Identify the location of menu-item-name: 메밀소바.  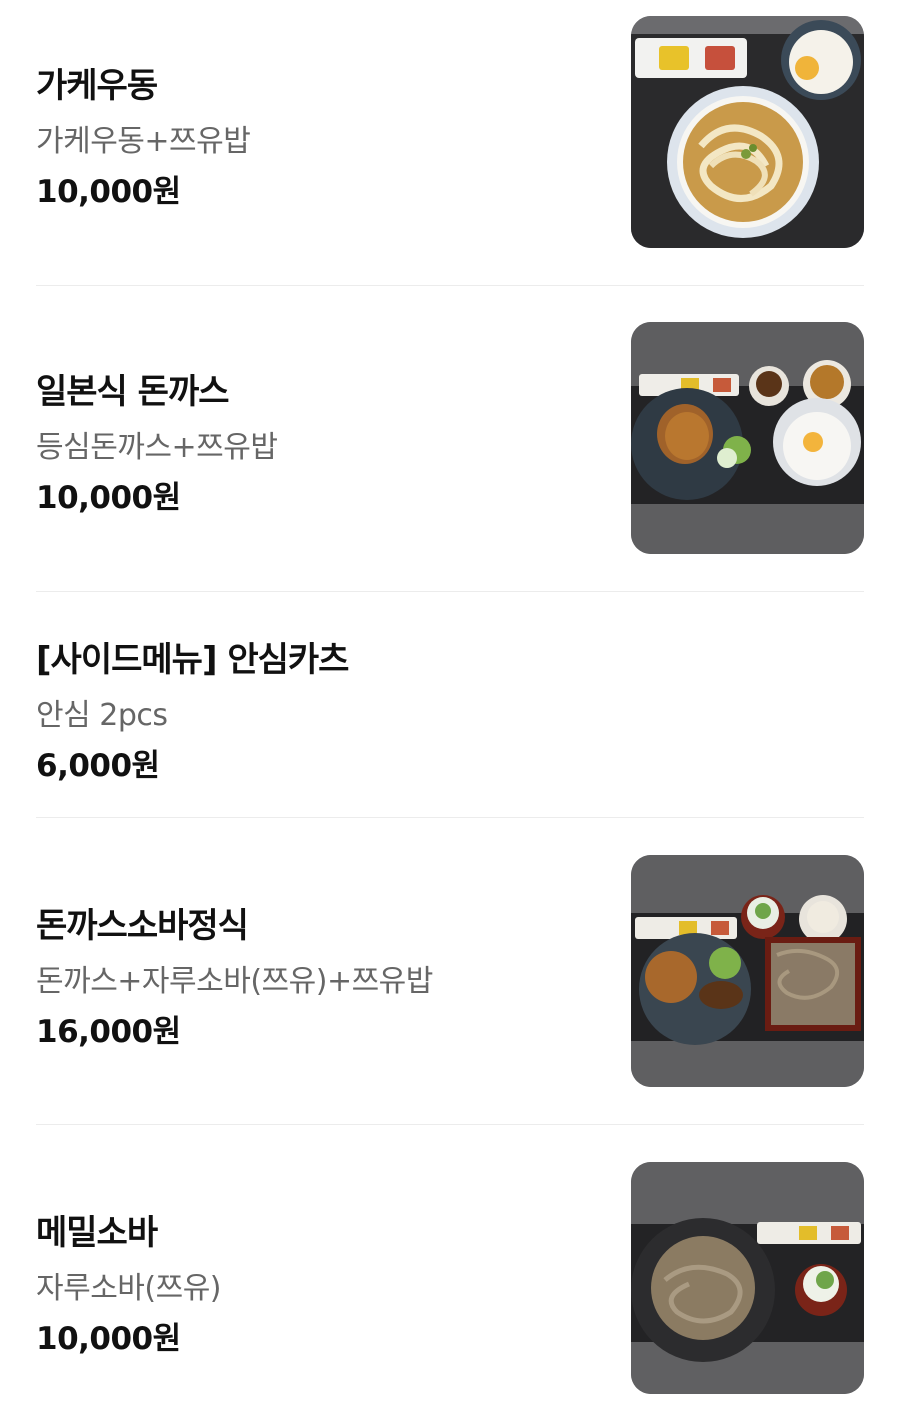
(97, 1233).